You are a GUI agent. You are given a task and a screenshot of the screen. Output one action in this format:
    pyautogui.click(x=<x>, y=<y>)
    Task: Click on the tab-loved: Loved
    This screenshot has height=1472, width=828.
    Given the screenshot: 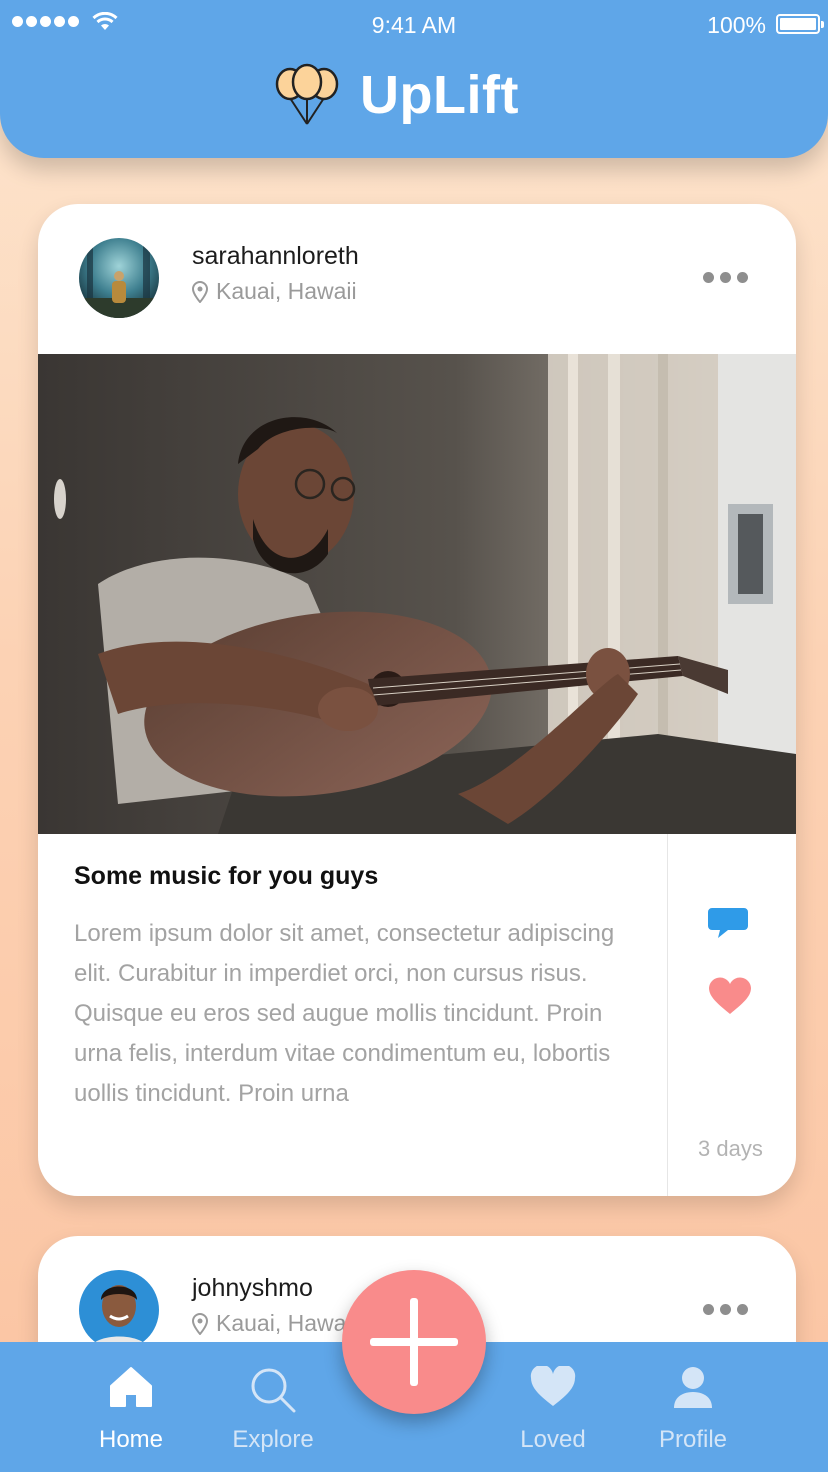 What is the action you would take?
    pyautogui.click(x=553, y=1407)
    